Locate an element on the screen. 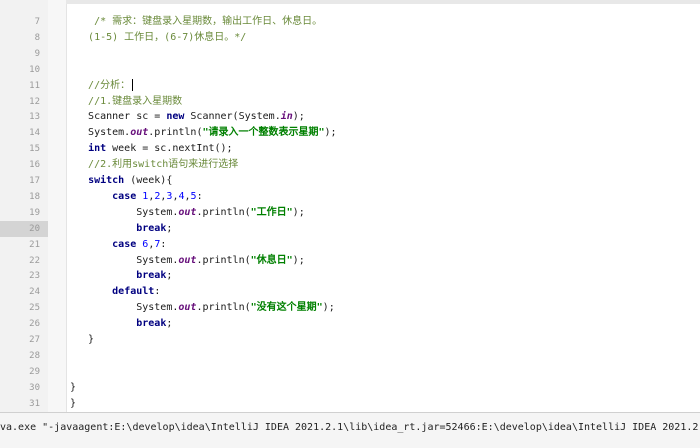 This screenshot has width=700, height=448. code-text: System.out.println("没有这个星期"); is located at coordinates (202, 308).